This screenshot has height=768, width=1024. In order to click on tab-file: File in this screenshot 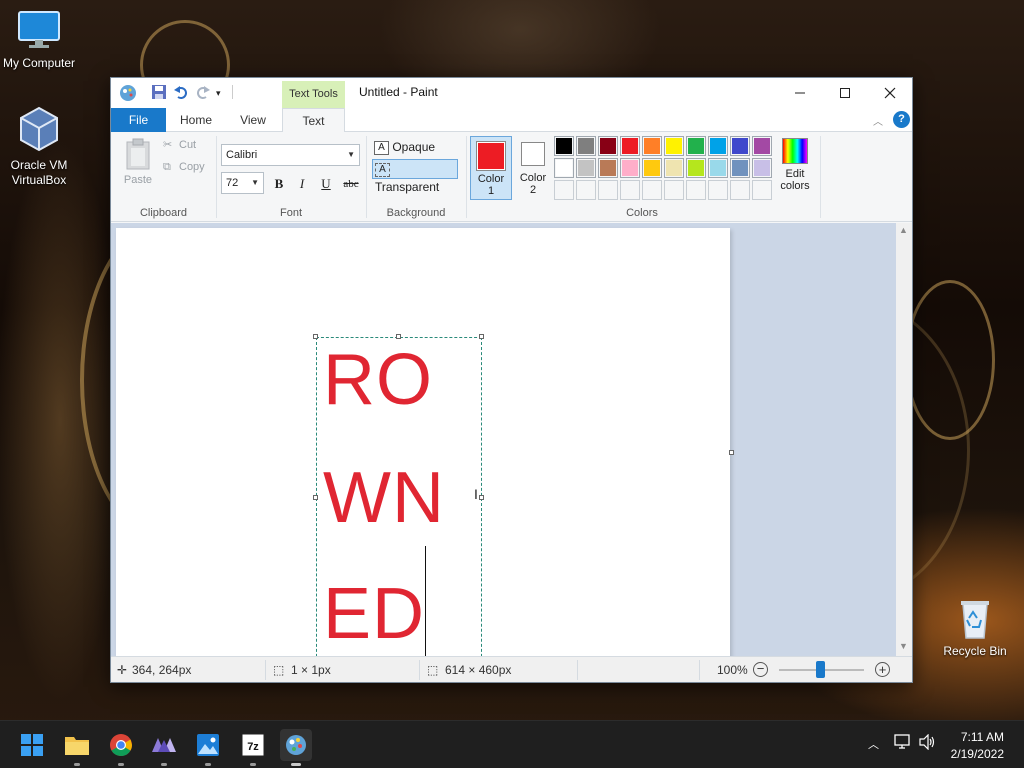, I will do `click(138, 120)`.